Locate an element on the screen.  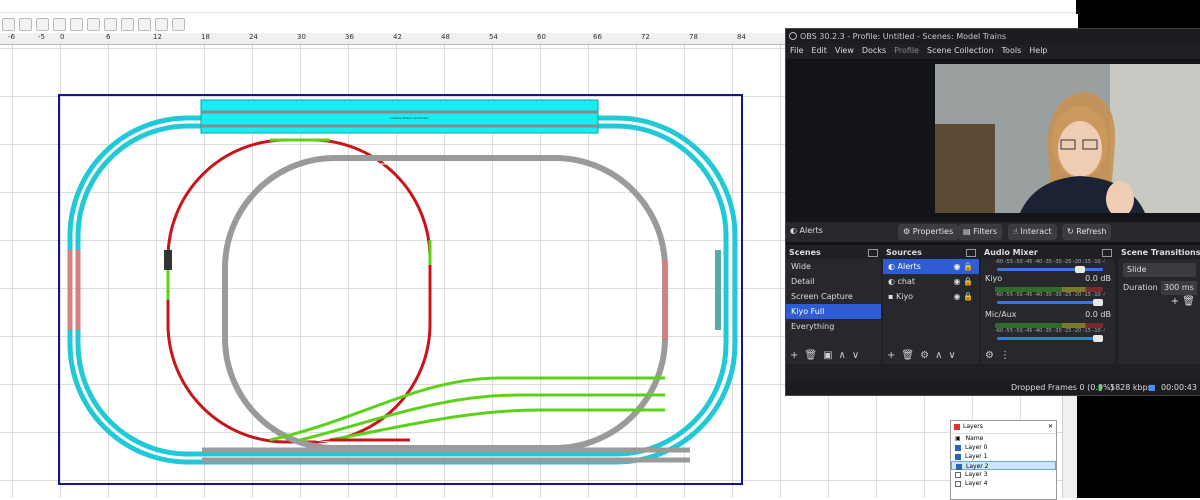
webcam-image is located at coordinates (1067, 138).